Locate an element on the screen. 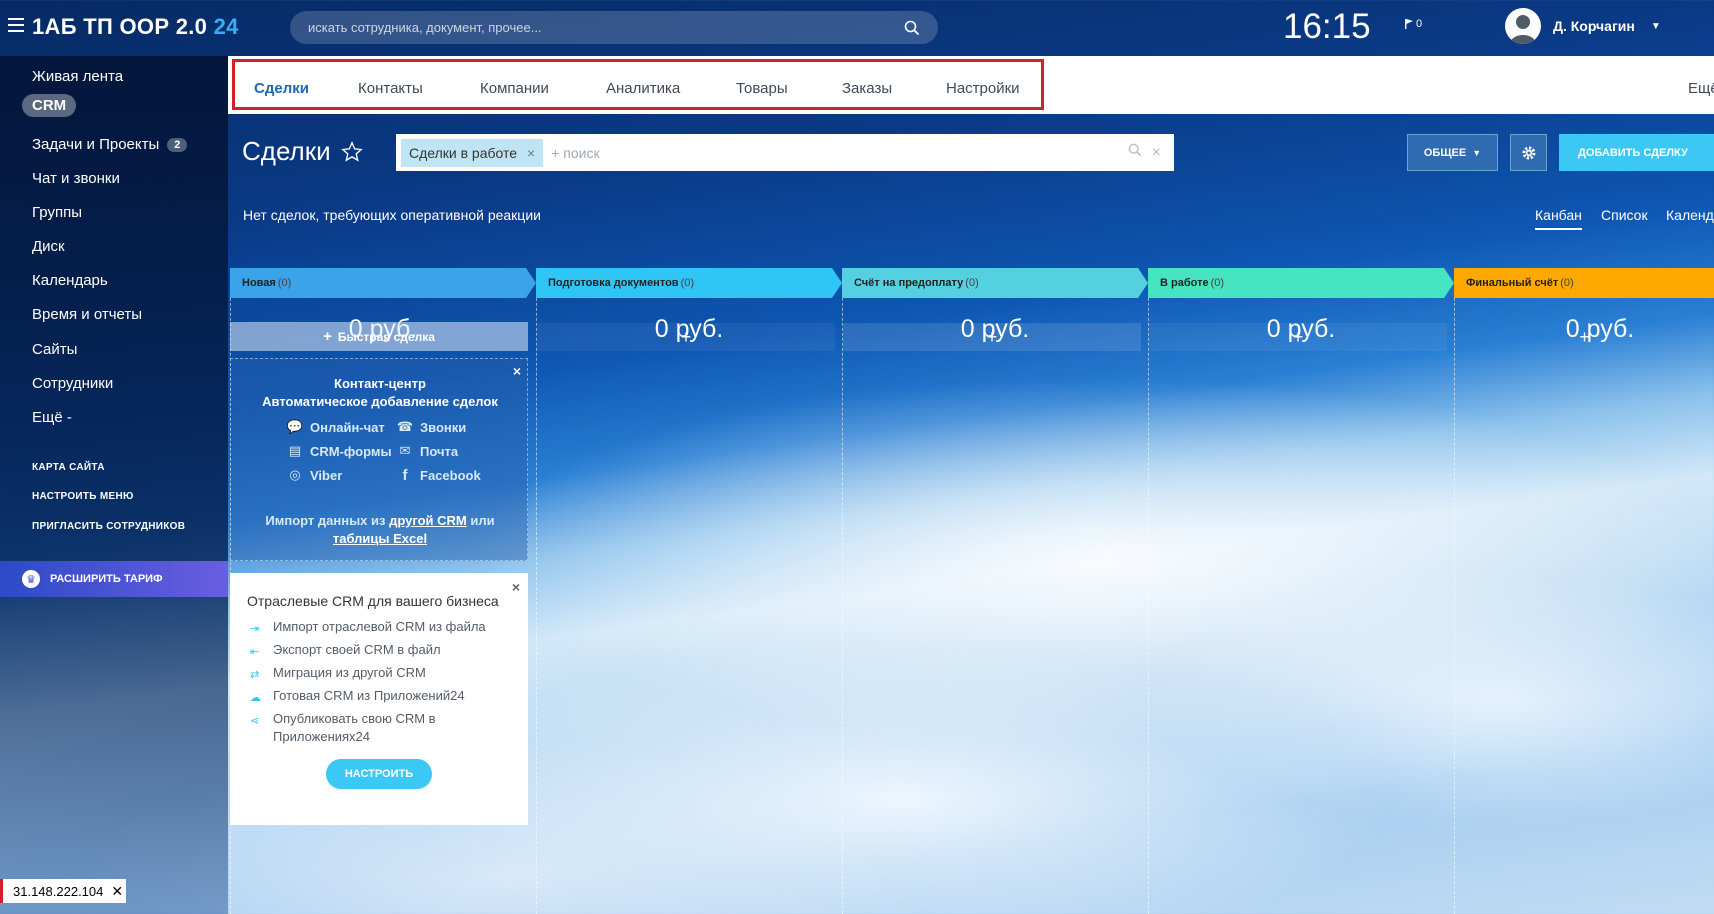  gear-icon is located at coordinates (1528, 152).